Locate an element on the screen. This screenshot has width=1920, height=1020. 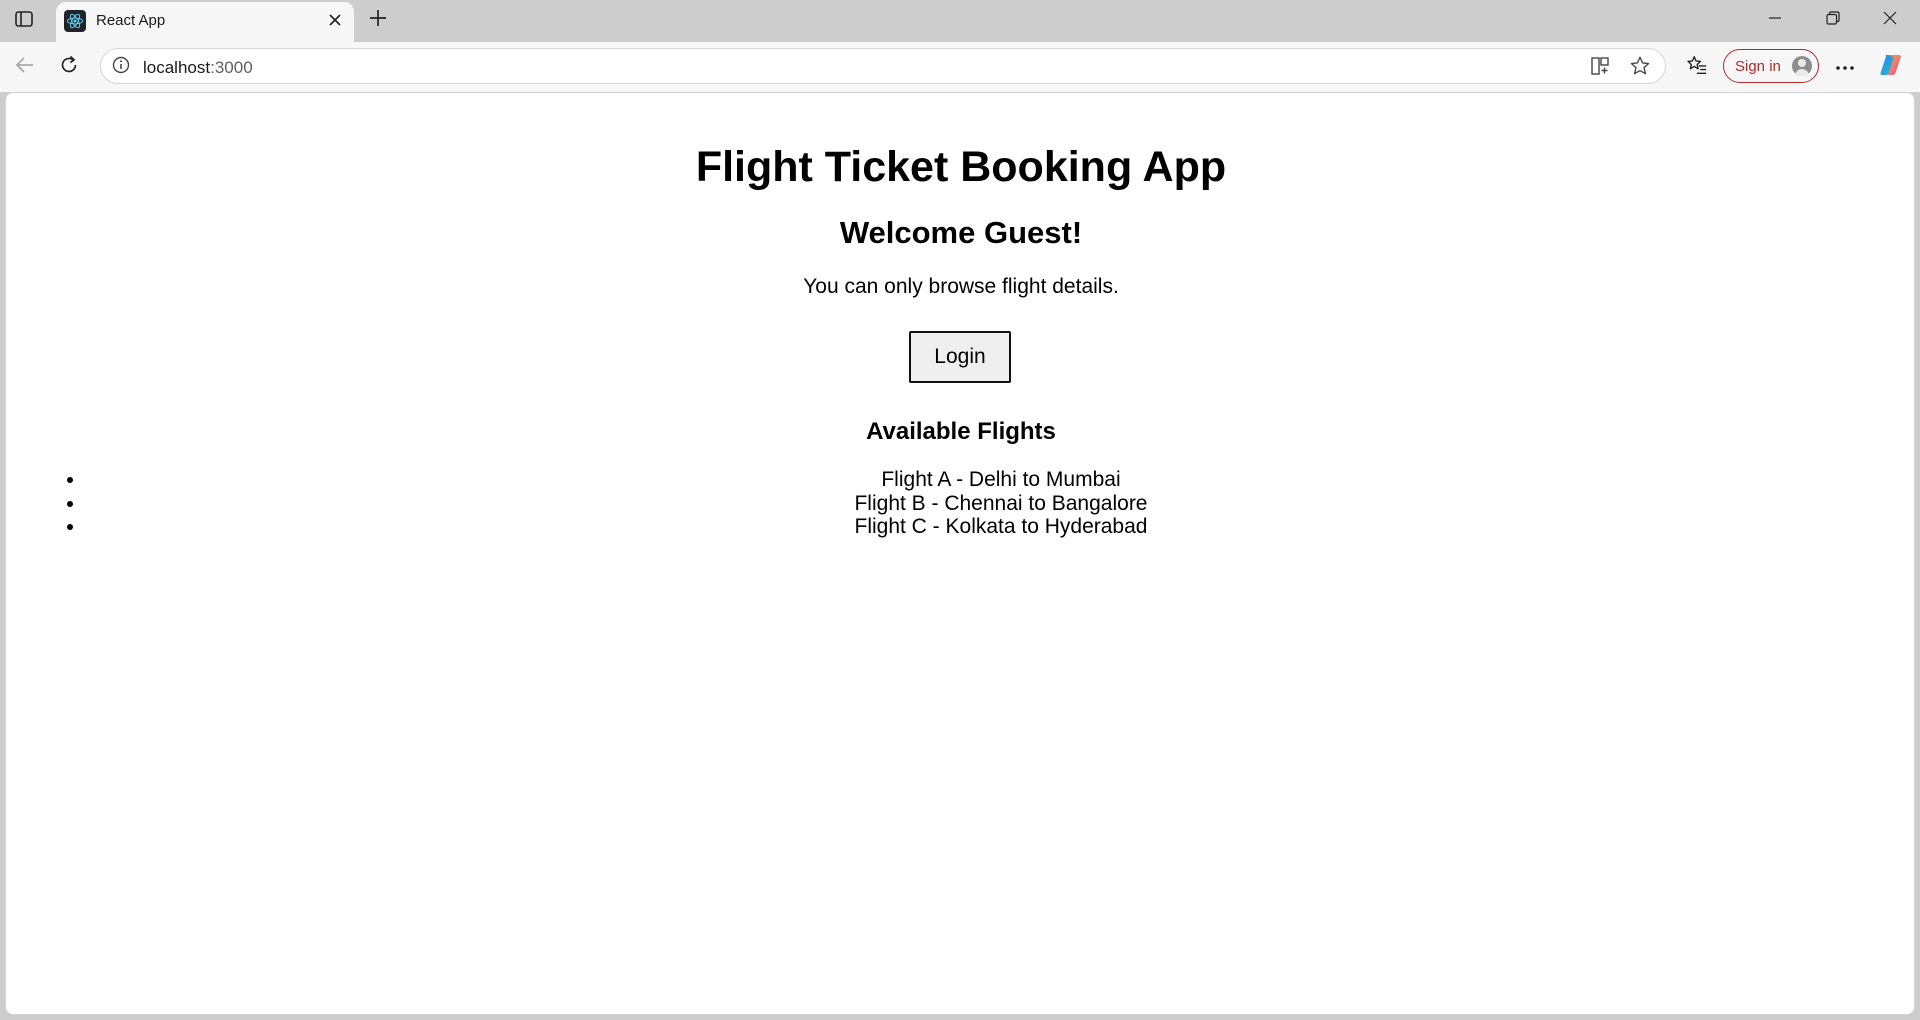
flight-list-item: Flight C - Kolkata to Hyderabad is located at coordinates (1000, 527).